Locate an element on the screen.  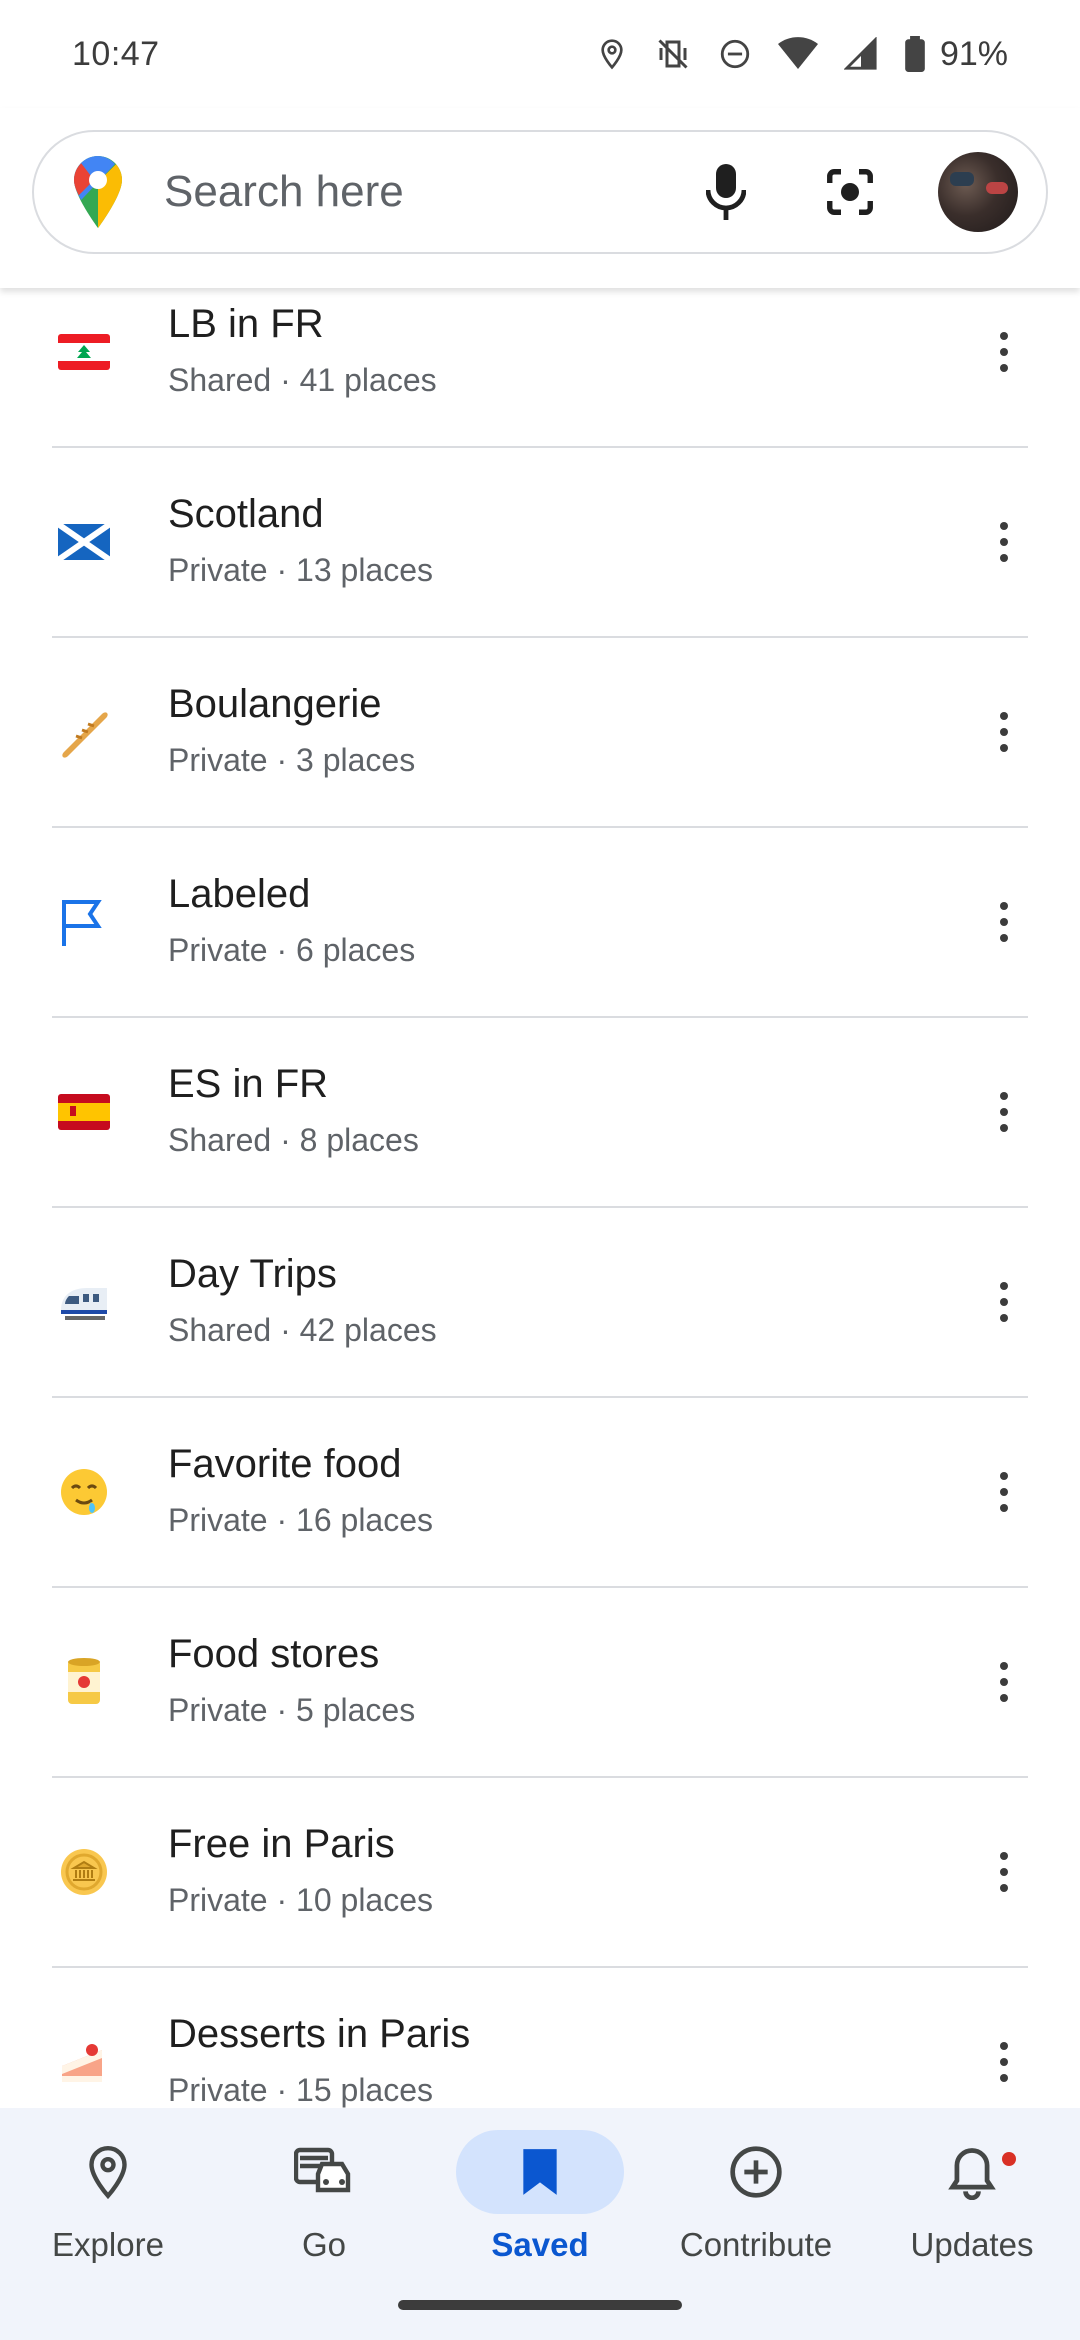
spain-flag-icon is located at coordinates (84, 1112).